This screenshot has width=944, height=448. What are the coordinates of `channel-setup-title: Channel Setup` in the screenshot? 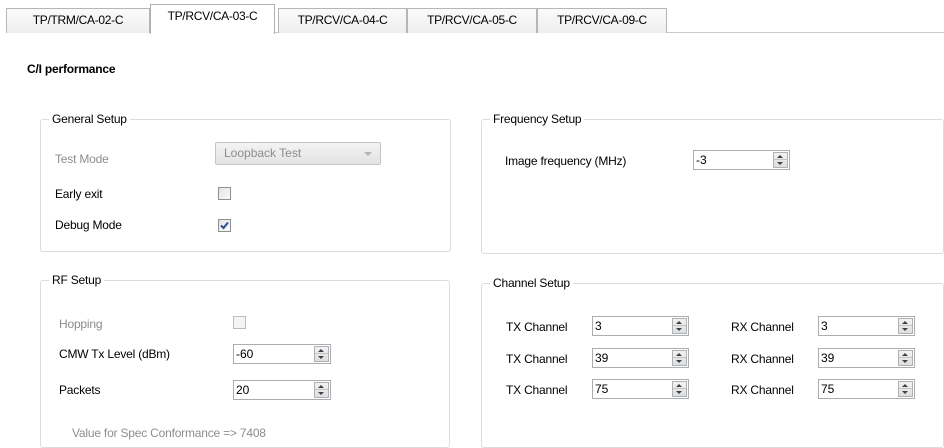 It's located at (531, 283).